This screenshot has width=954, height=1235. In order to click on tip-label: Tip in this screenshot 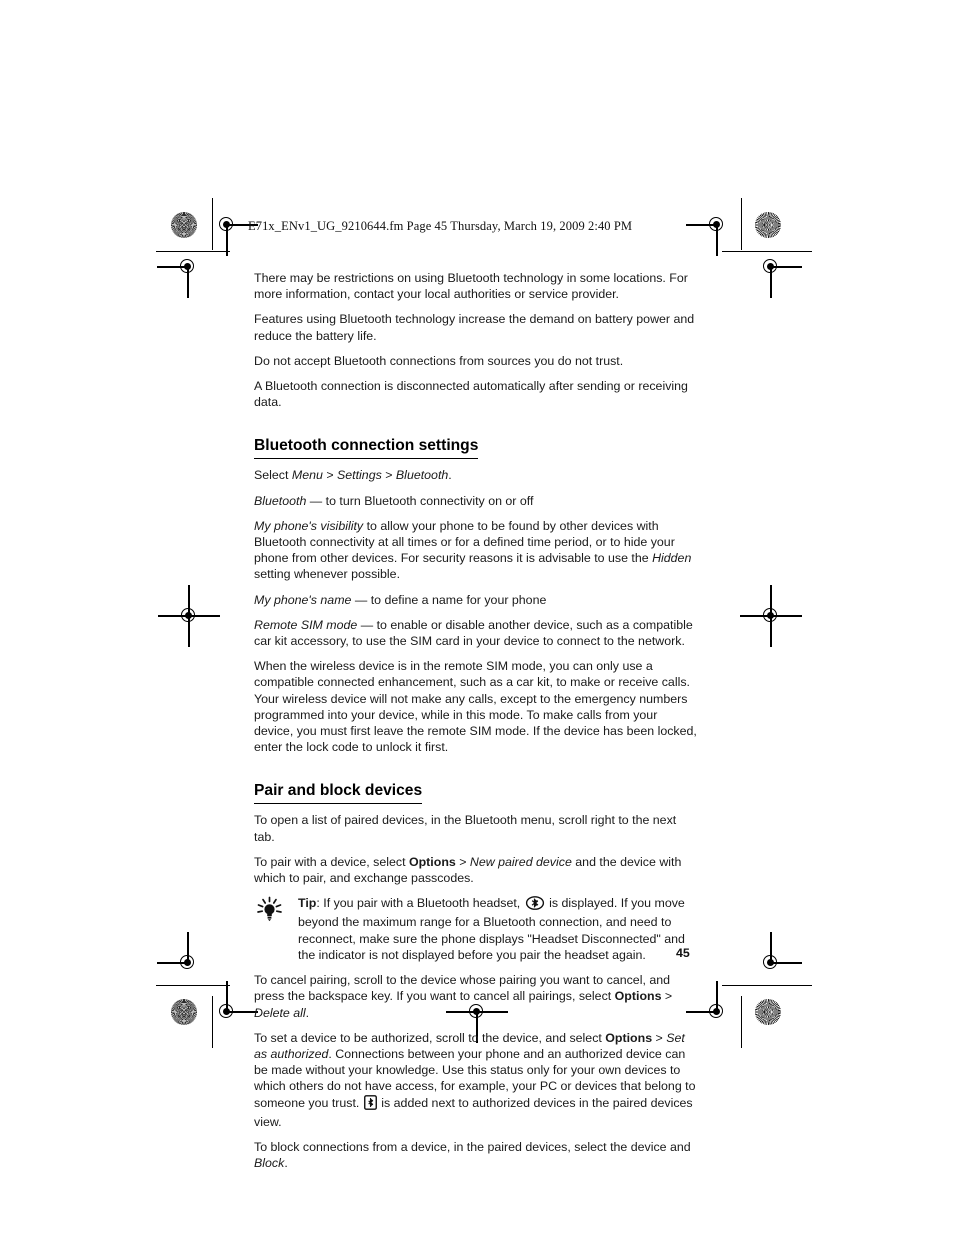, I will do `click(307, 903)`.